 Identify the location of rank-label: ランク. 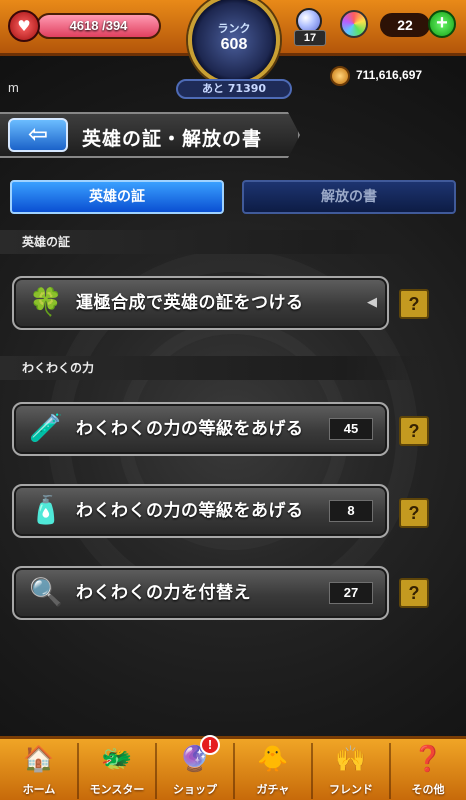
(234, 28).